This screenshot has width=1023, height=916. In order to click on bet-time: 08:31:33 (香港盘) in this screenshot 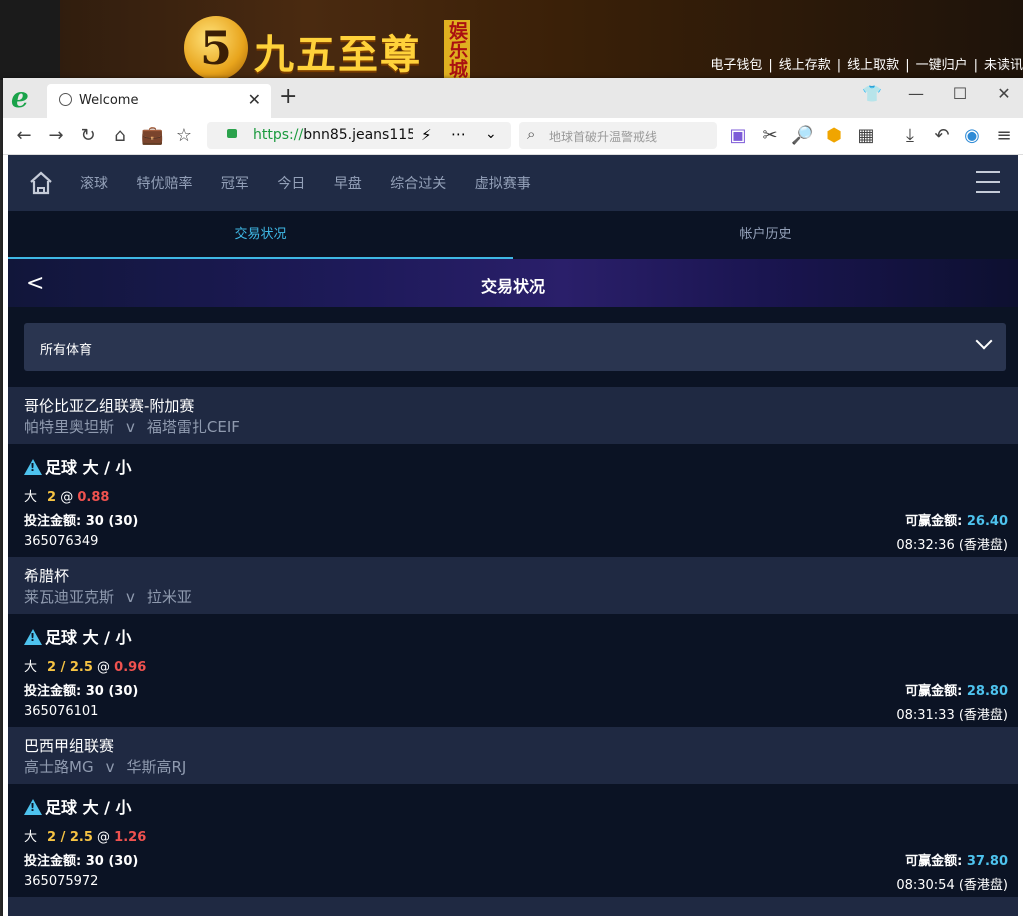, I will do `click(952, 715)`.